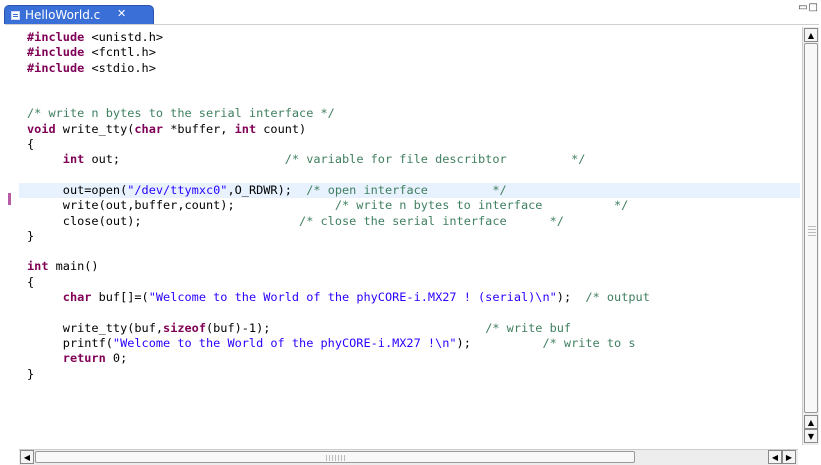 The width and height of the screenshot is (821, 465). What do you see at coordinates (181, 205) in the screenshot?
I see `code-text: write(out,buffer,count);` at bounding box center [181, 205].